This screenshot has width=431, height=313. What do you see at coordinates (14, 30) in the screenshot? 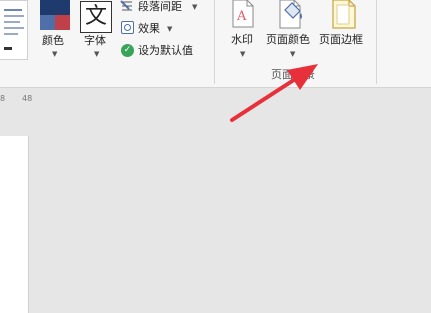
I see `theme-thumbnail` at bounding box center [14, 30].